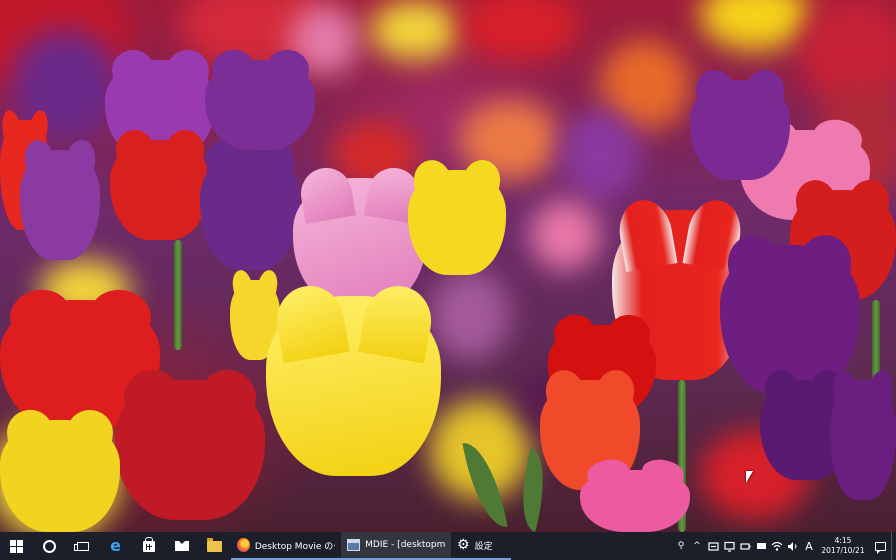 This screenshot has width=896, height=560. I want to click on chevron-up-icon: ^, so click(697, 546).